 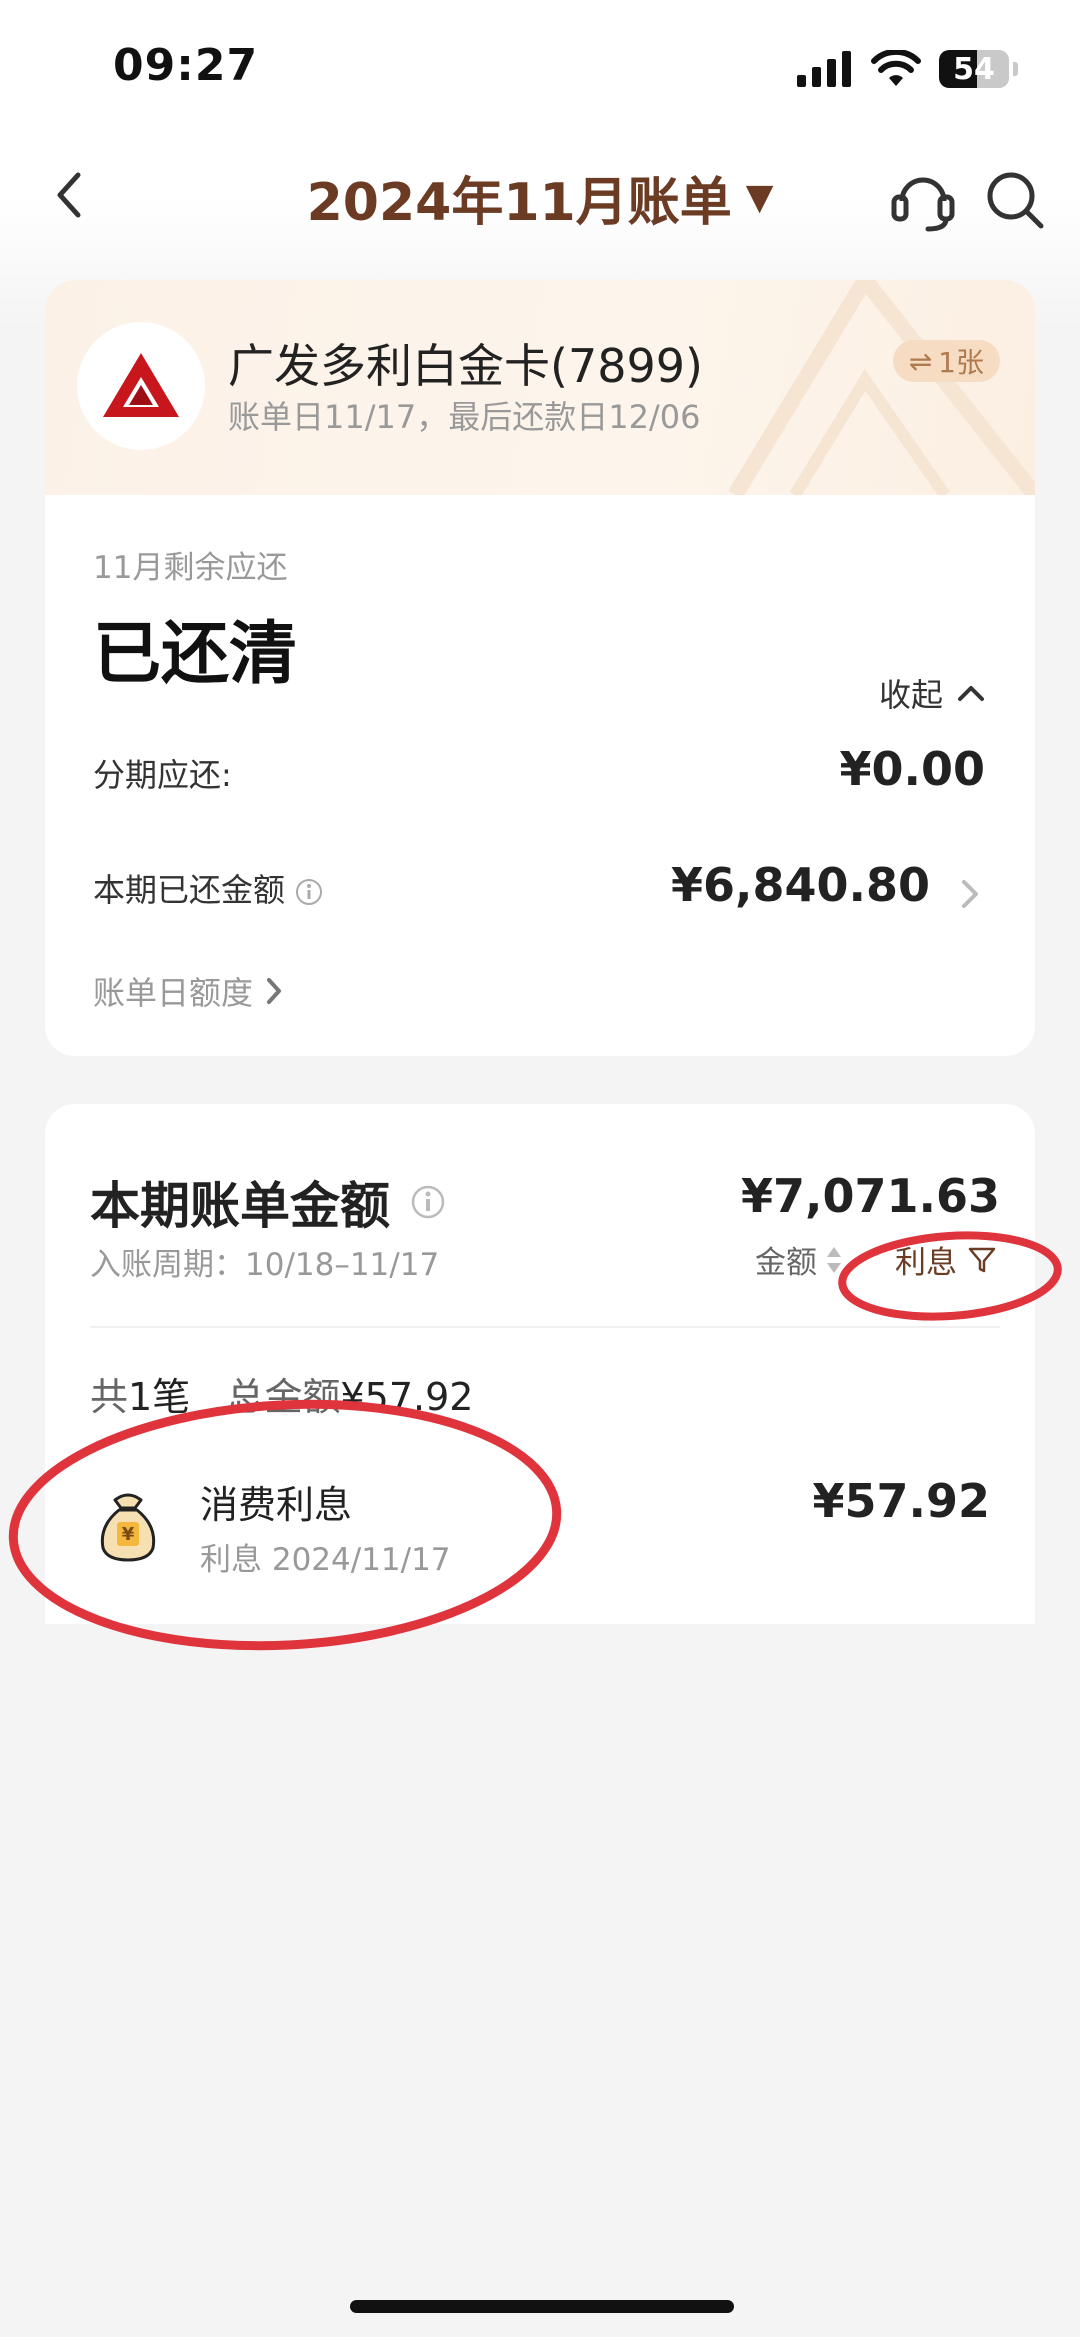 I want to click on summary-total-label: 总金额, so click(x=283, y=1397).